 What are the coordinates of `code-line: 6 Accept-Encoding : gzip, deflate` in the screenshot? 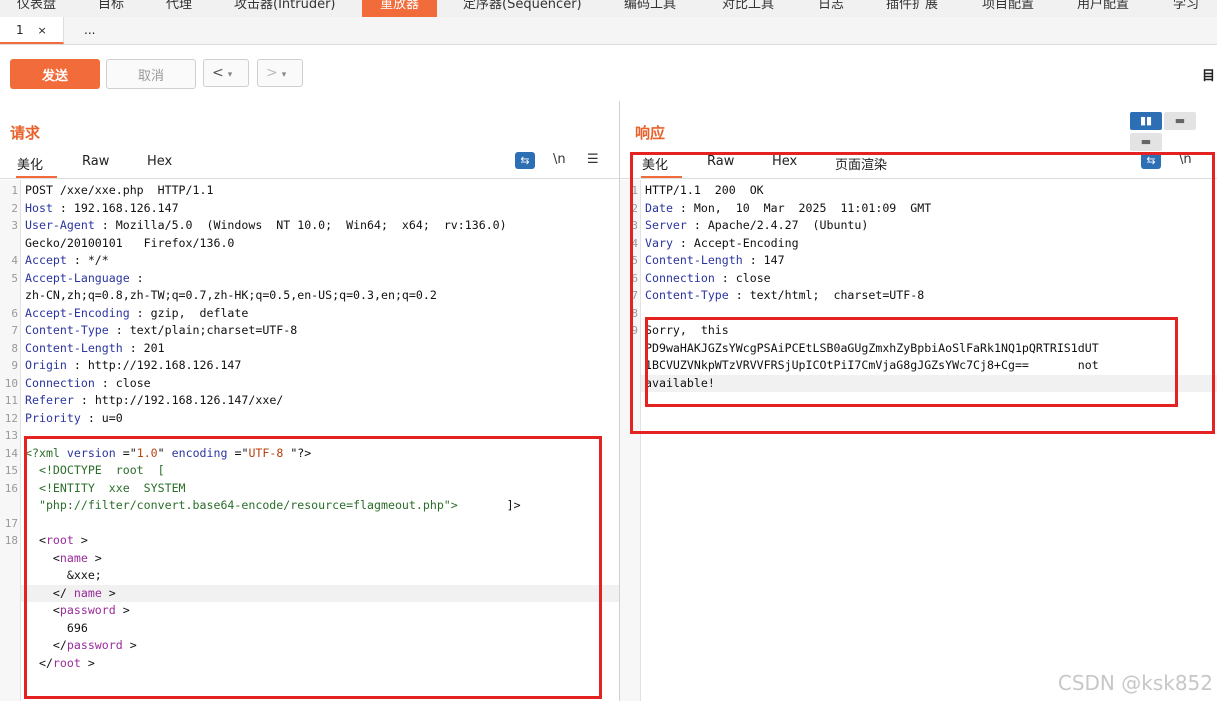 It's located at (309, 314).